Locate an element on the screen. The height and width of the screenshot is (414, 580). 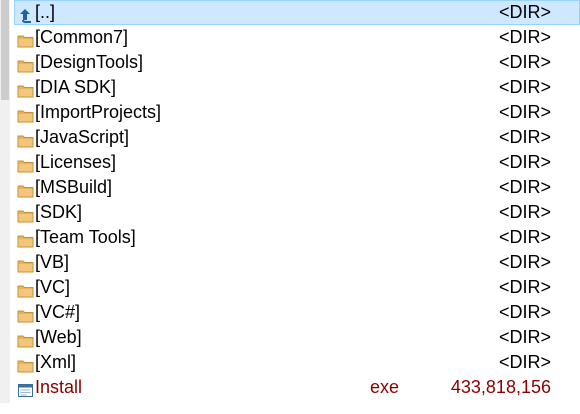
folder-row: [Xml] <DIR> is located at coordinates (297, 362).